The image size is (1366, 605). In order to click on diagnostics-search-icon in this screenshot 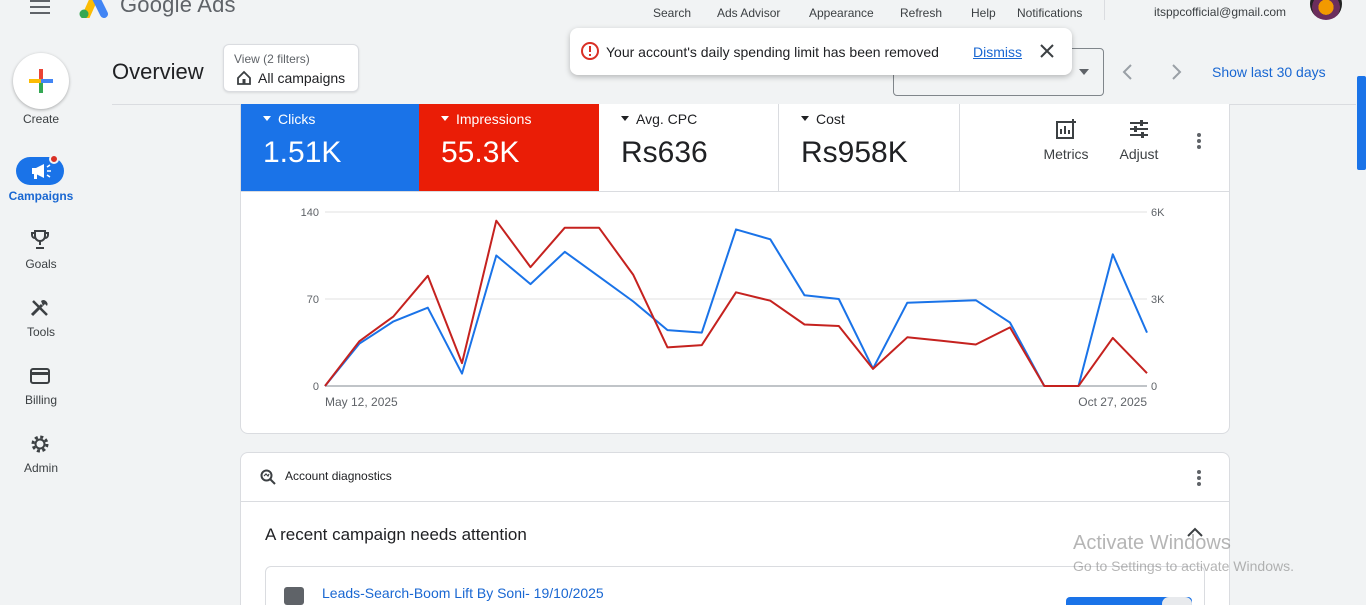, I will do `click(268, 477)`.